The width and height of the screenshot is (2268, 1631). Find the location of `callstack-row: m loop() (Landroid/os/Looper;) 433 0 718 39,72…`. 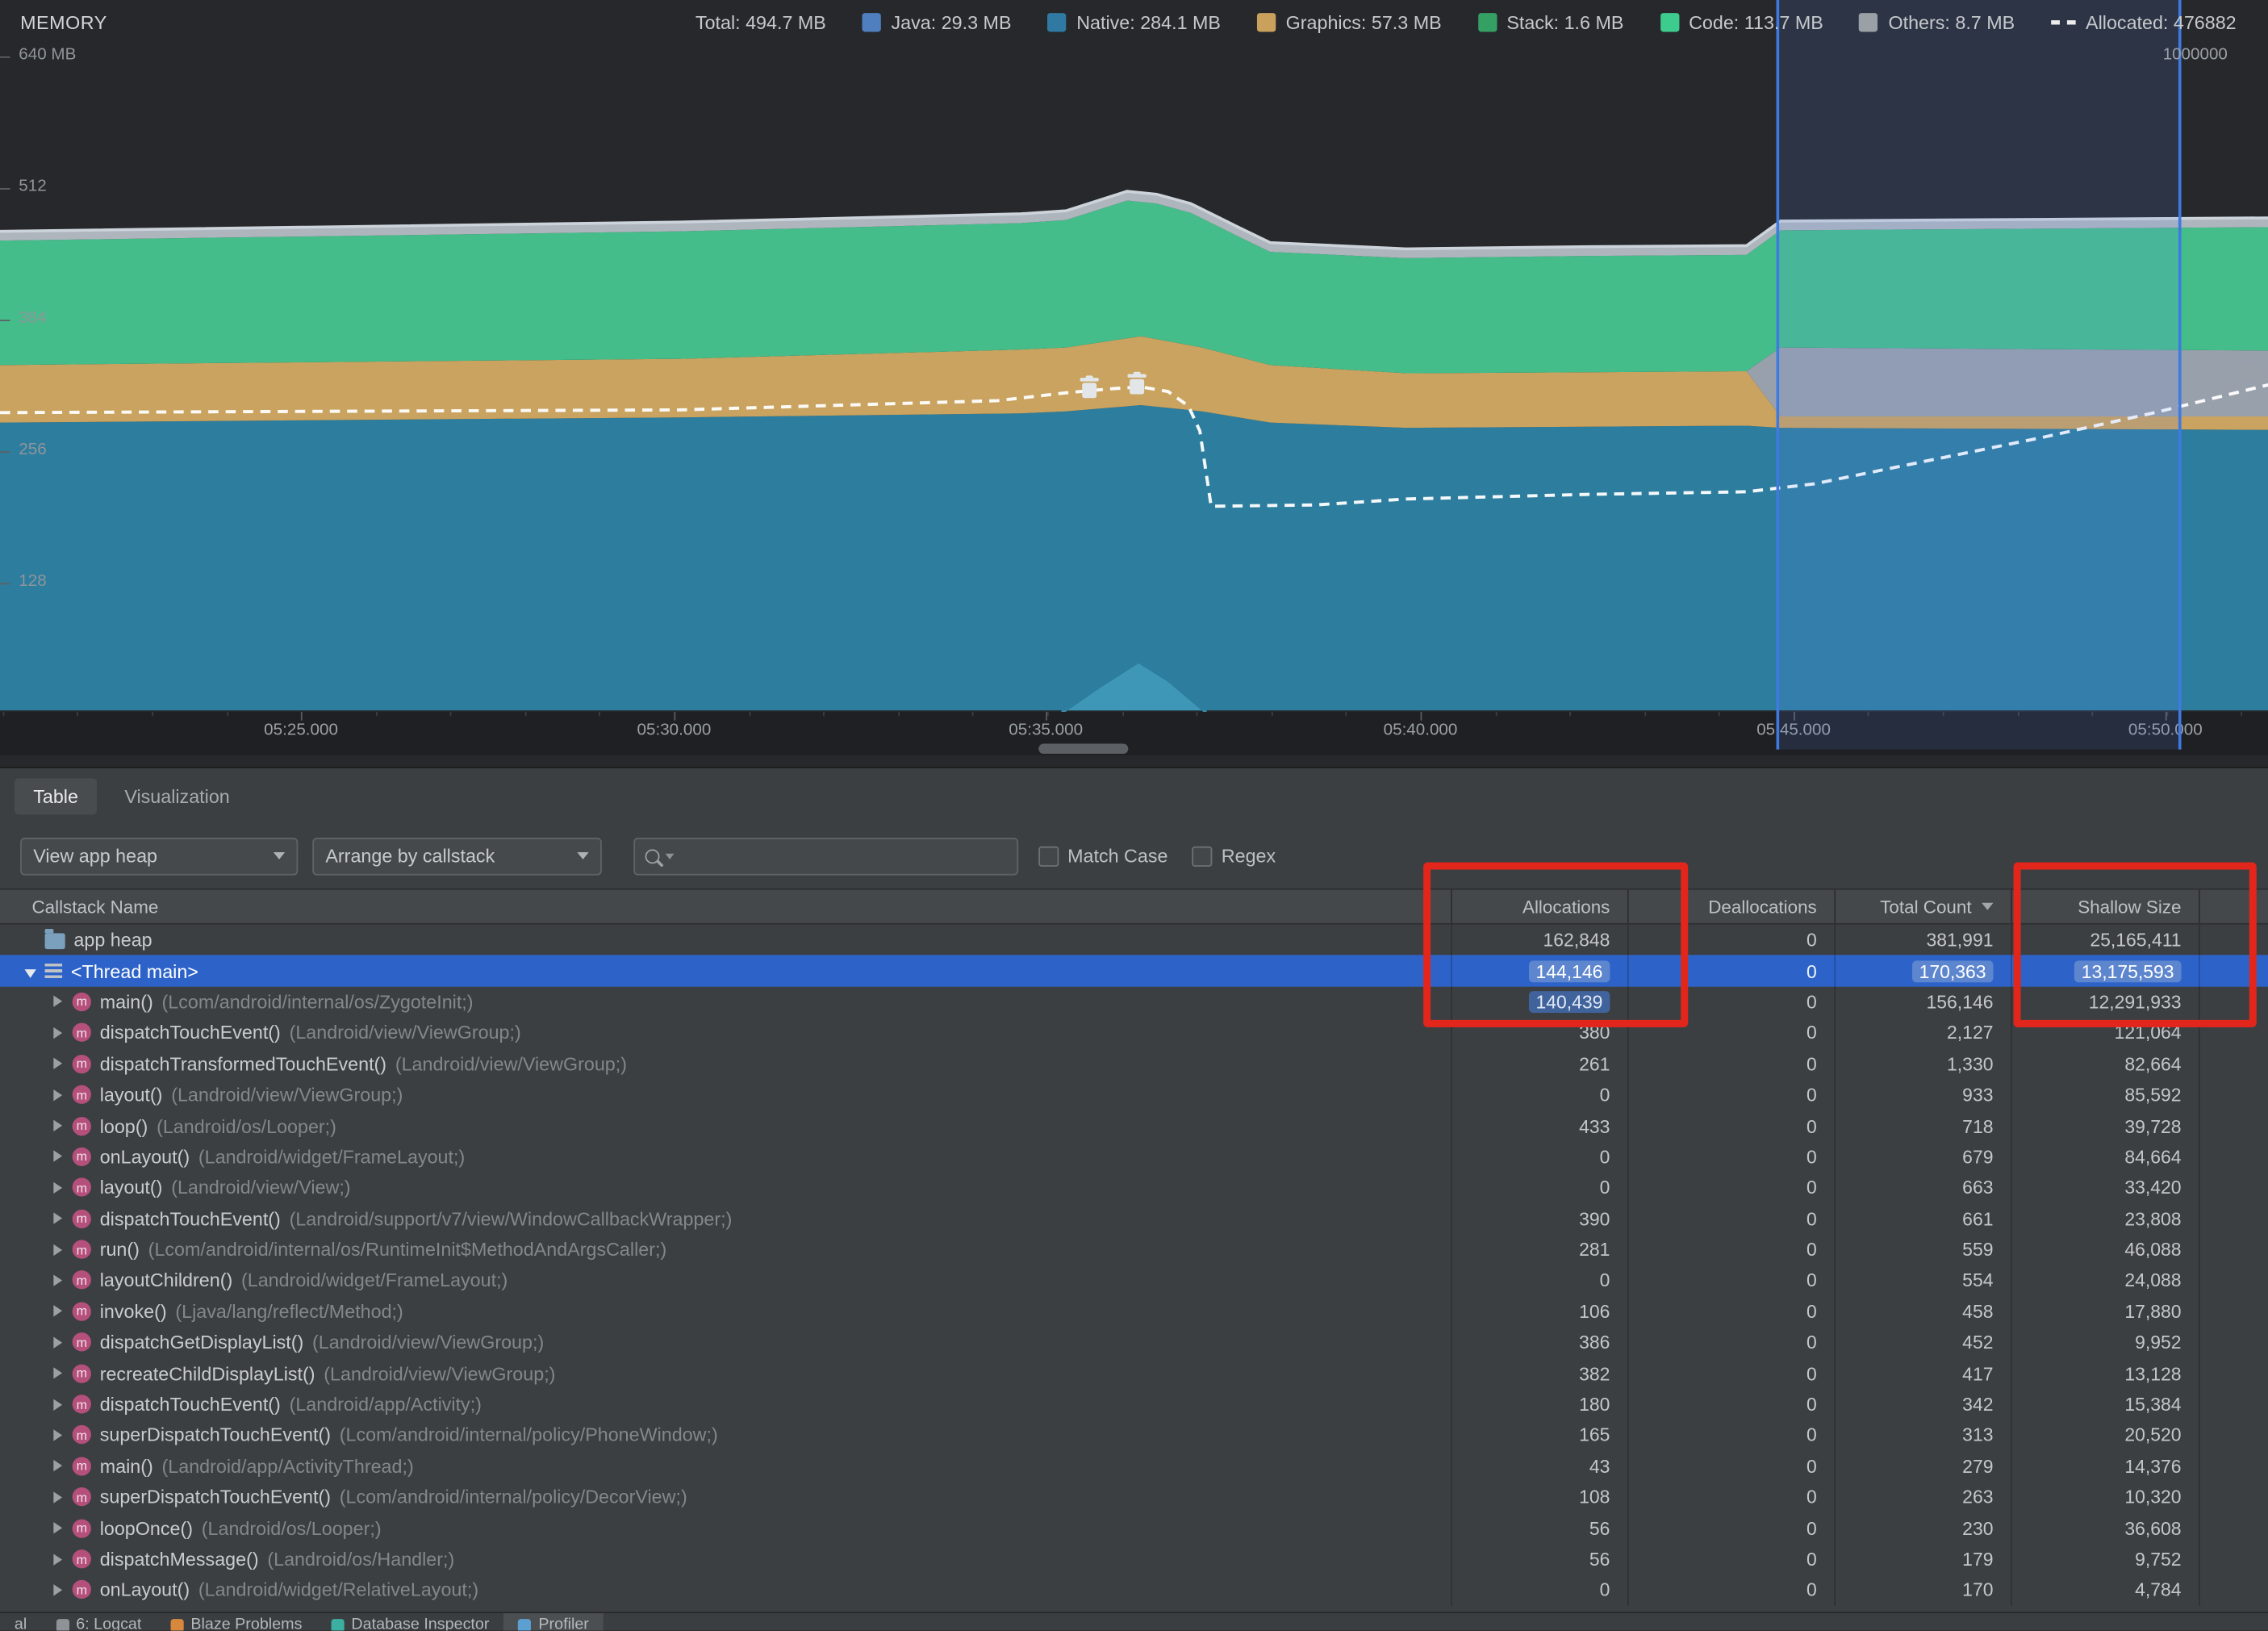

callstack-row: m loop() (Landroid/os/Looper;) 433 0 718 39,72… is located at coordinates (1134, 1126).